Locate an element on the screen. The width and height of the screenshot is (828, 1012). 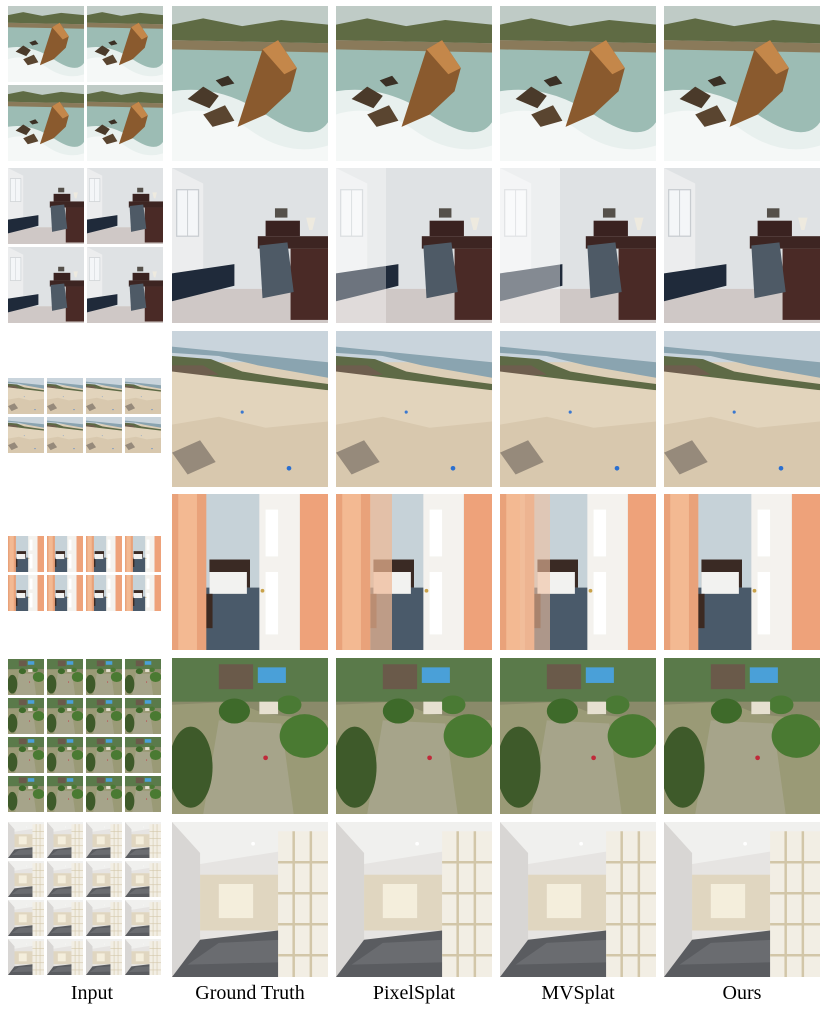
column-label-mvsplat: MVSplat is located at coordinates (578, 993).